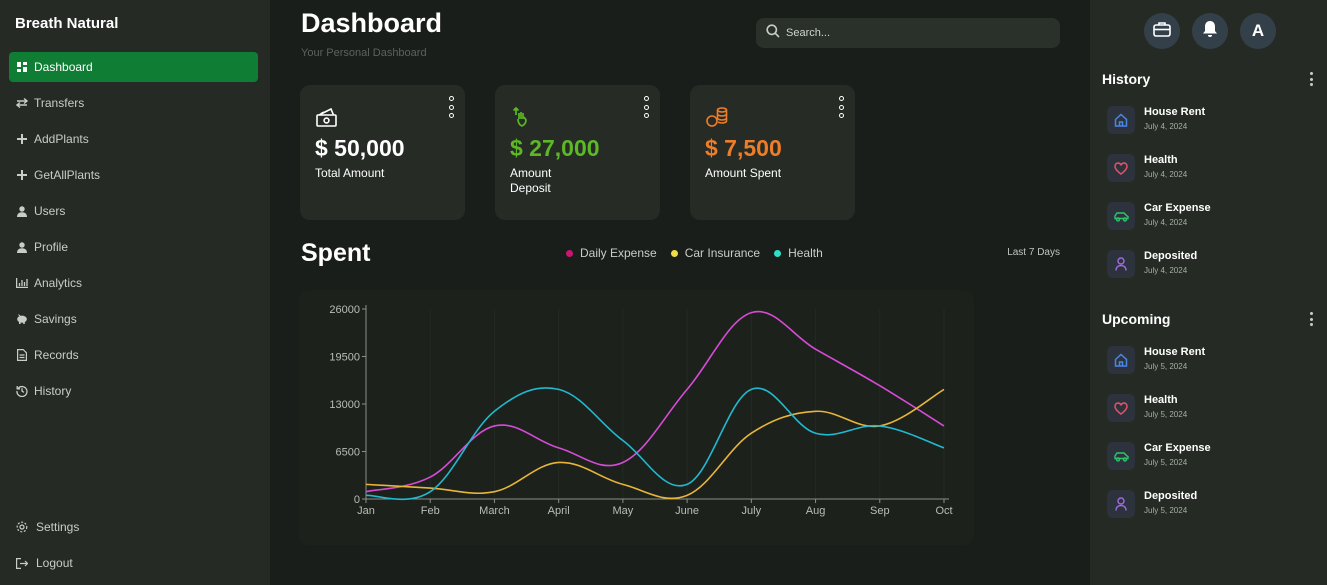  What do you see at coordinates (752, 511) in the screenshot?
I see `x-tick-label: July` at bounding box center [752, 511].